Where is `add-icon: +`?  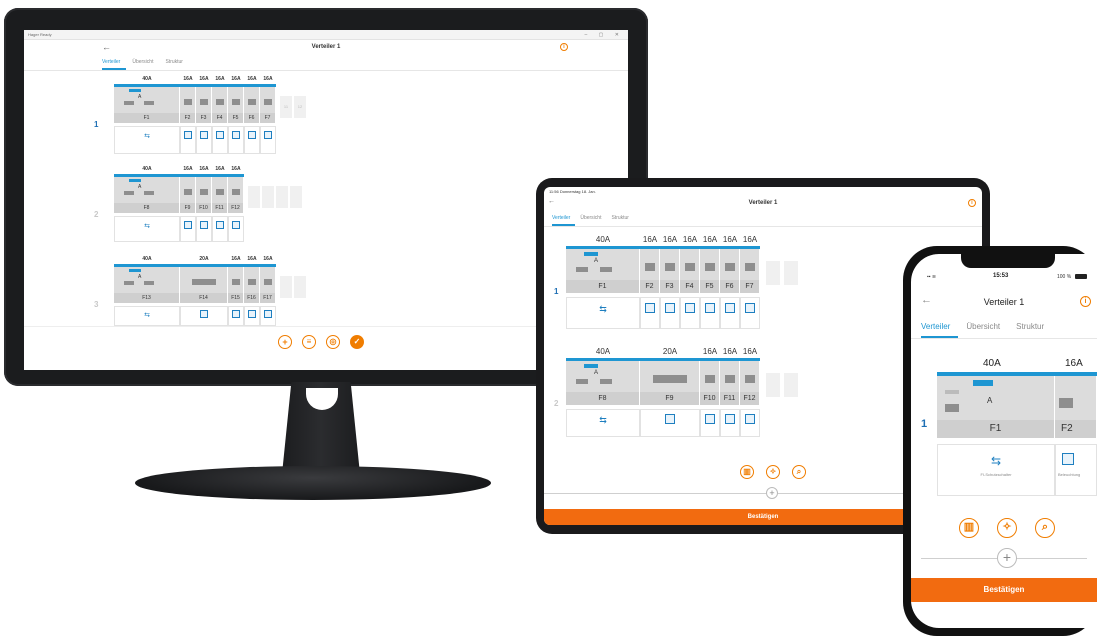 add-icon: + is located at coordinates (285, 342).